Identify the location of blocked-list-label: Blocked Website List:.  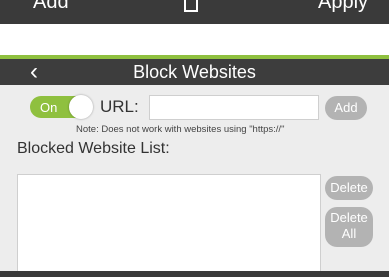
(93, 148).